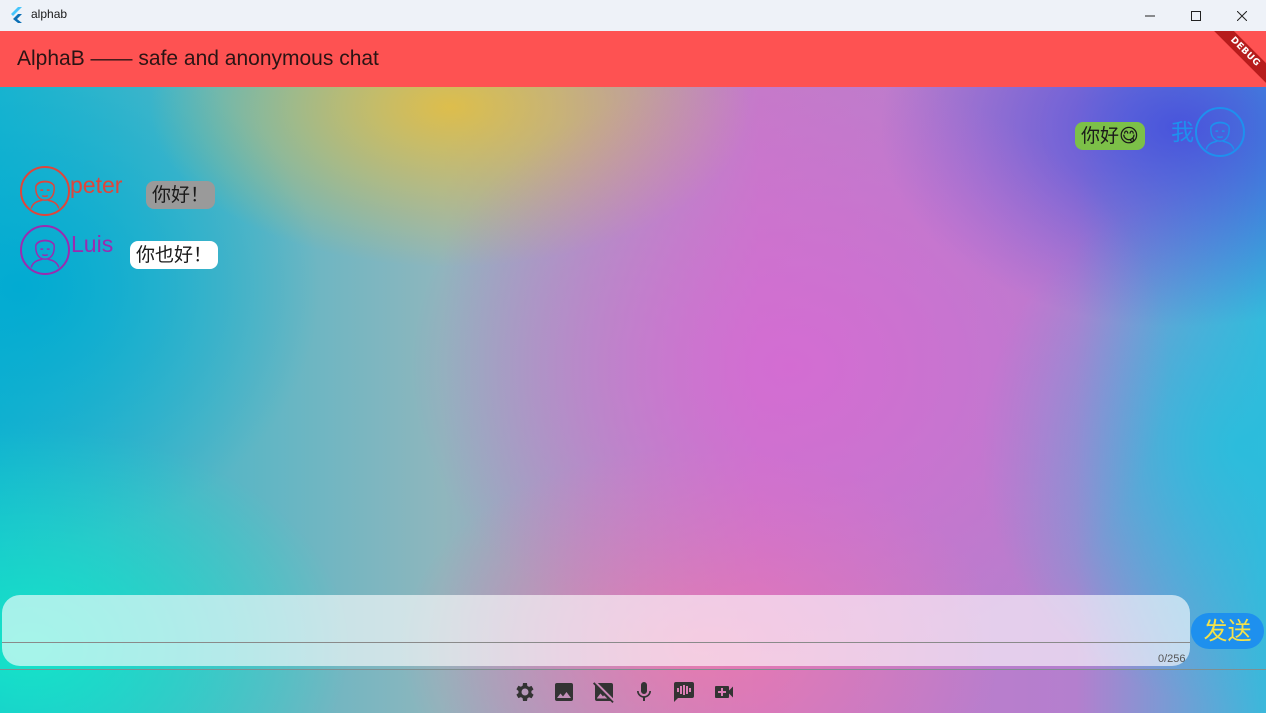 Image resolution: width=1266 pixels, height=713 pixels. Describe the element at coordinates (181, 195) in the screenshot. I see `message-bubble: 你好！` at that location.